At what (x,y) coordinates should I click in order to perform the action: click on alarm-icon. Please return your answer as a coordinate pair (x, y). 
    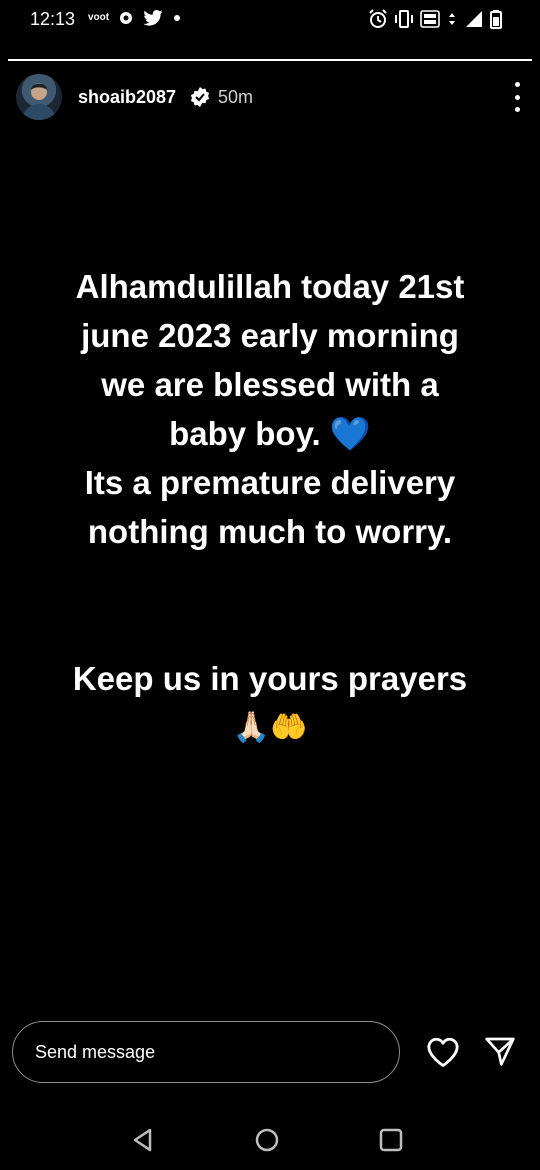
    Looking at the image, I should click on (378, 18).